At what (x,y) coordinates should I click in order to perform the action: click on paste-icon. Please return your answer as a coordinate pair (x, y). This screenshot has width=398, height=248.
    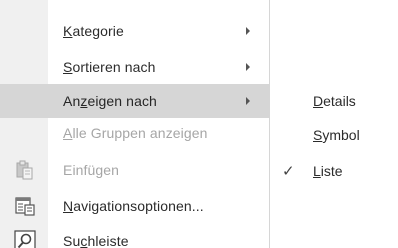
    Looking at the image, I should click on (25, 170).